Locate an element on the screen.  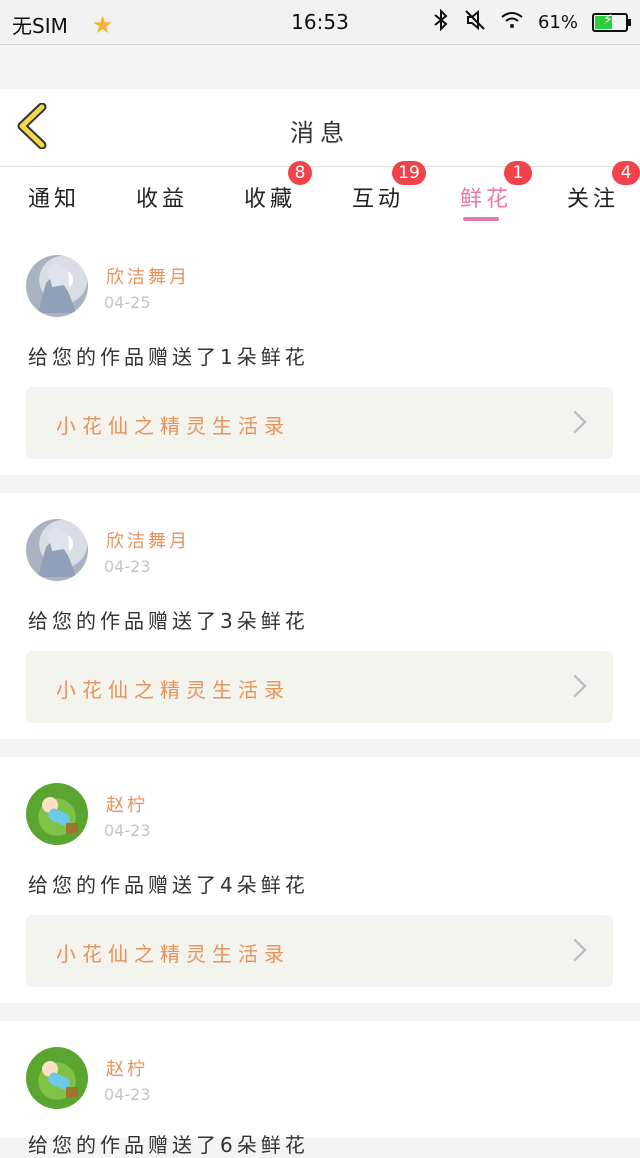
tab-flowers: 鲜花 is located at coordinates (486, 197).